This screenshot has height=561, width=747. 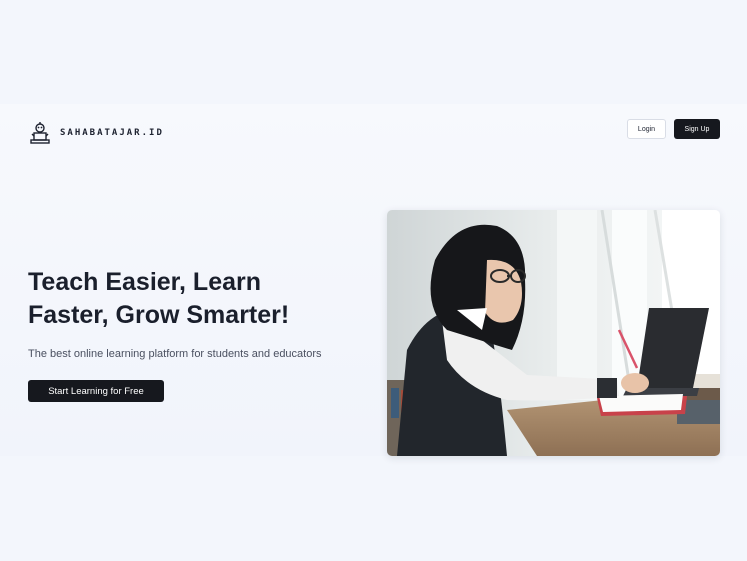 I want to click on hero-title-line-2: Faster, Grow Smarter!, so click(x=159, y=315).